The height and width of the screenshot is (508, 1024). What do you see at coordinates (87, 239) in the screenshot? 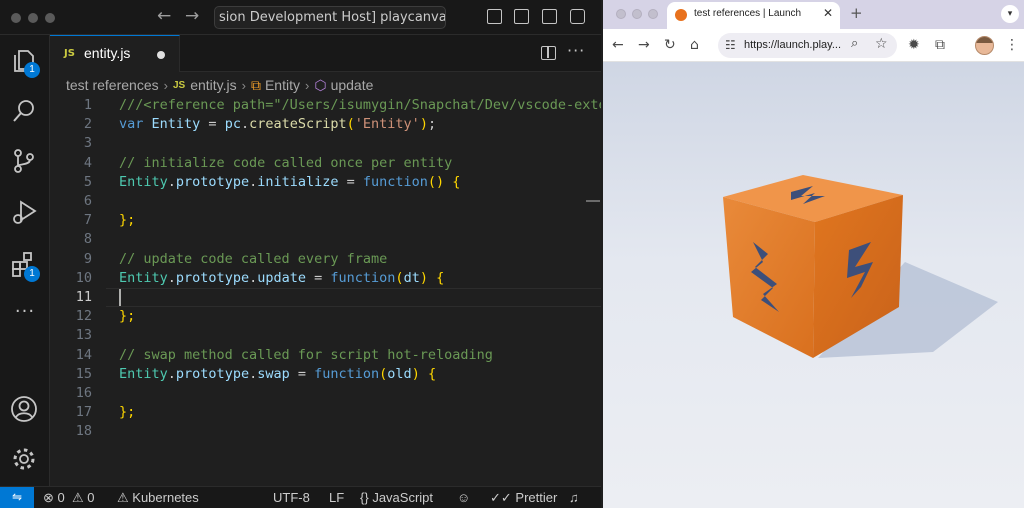
I see `line-number: 8` at bounding box center [87, 239].